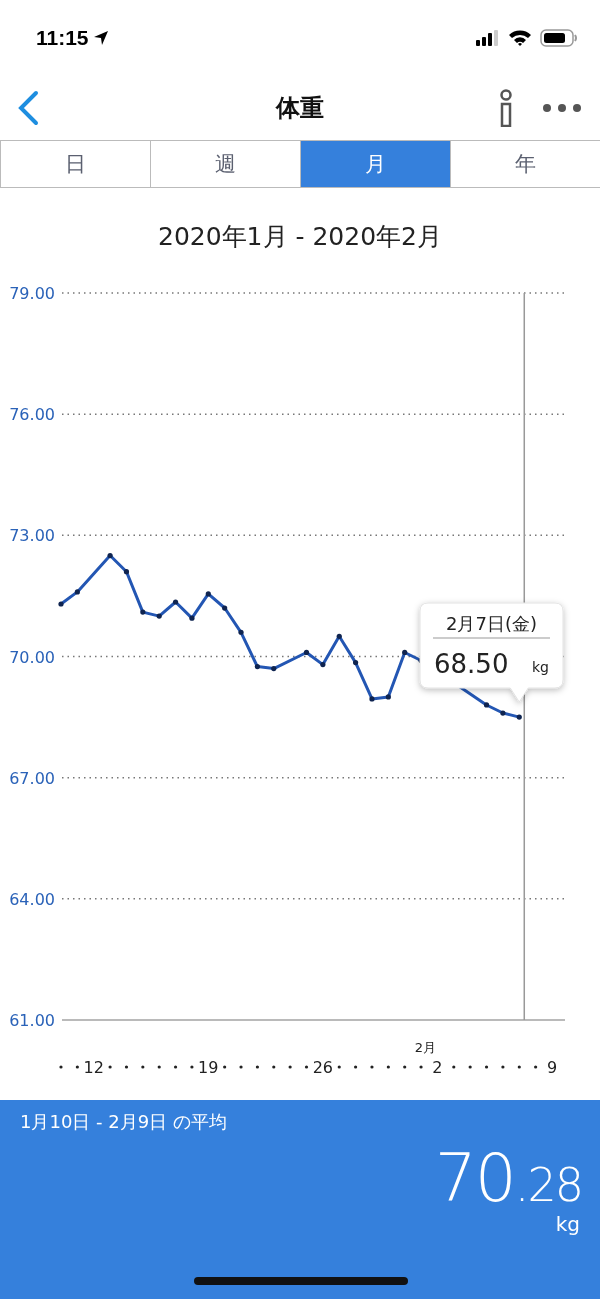 This screenshot has width=600, height=1299. What do you see at coordinates (540, 667) in the screenshot?
I see `tooltip-unit: kg` at bounding box center [540, 667].